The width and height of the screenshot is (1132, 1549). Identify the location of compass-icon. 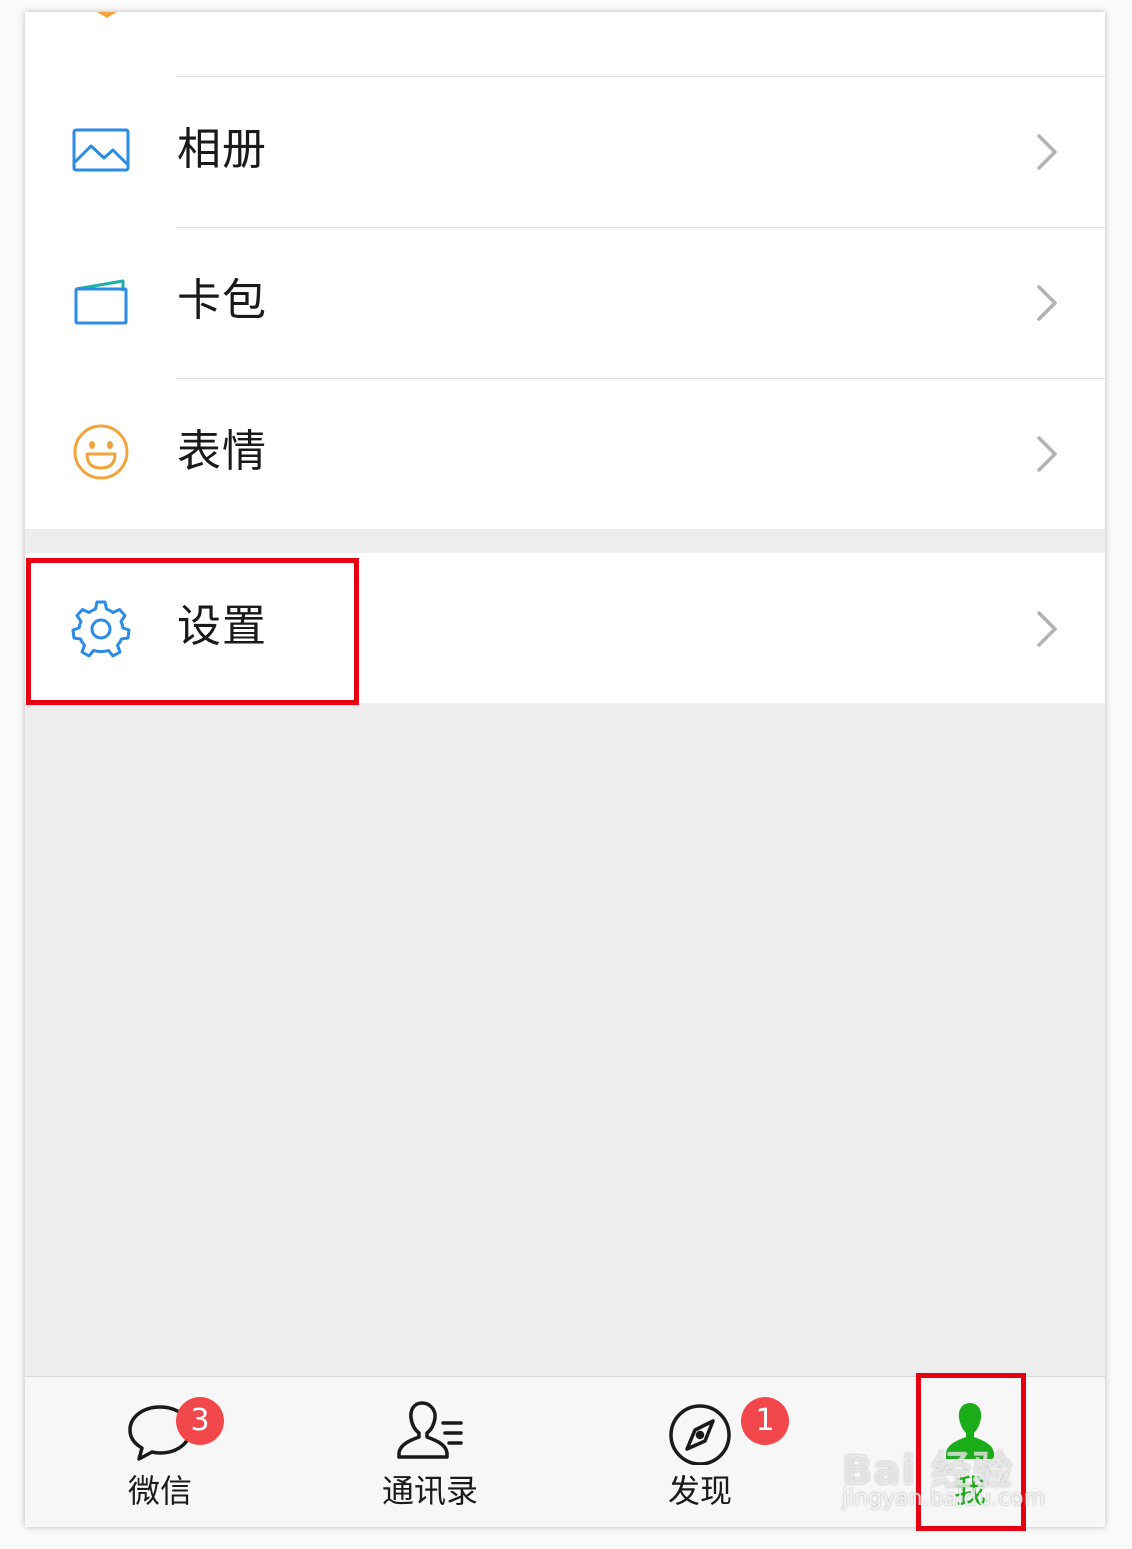
(700, 1434).